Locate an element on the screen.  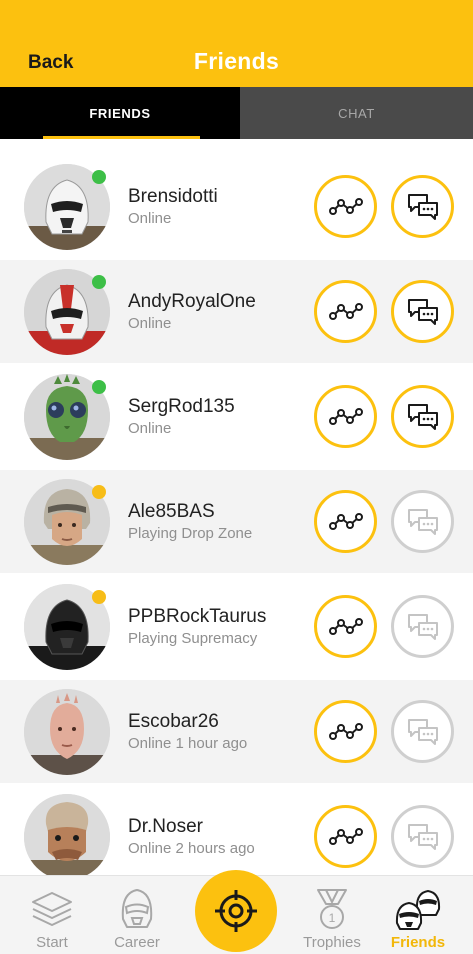
nav-start: Start is located at coordinates (52, 915).